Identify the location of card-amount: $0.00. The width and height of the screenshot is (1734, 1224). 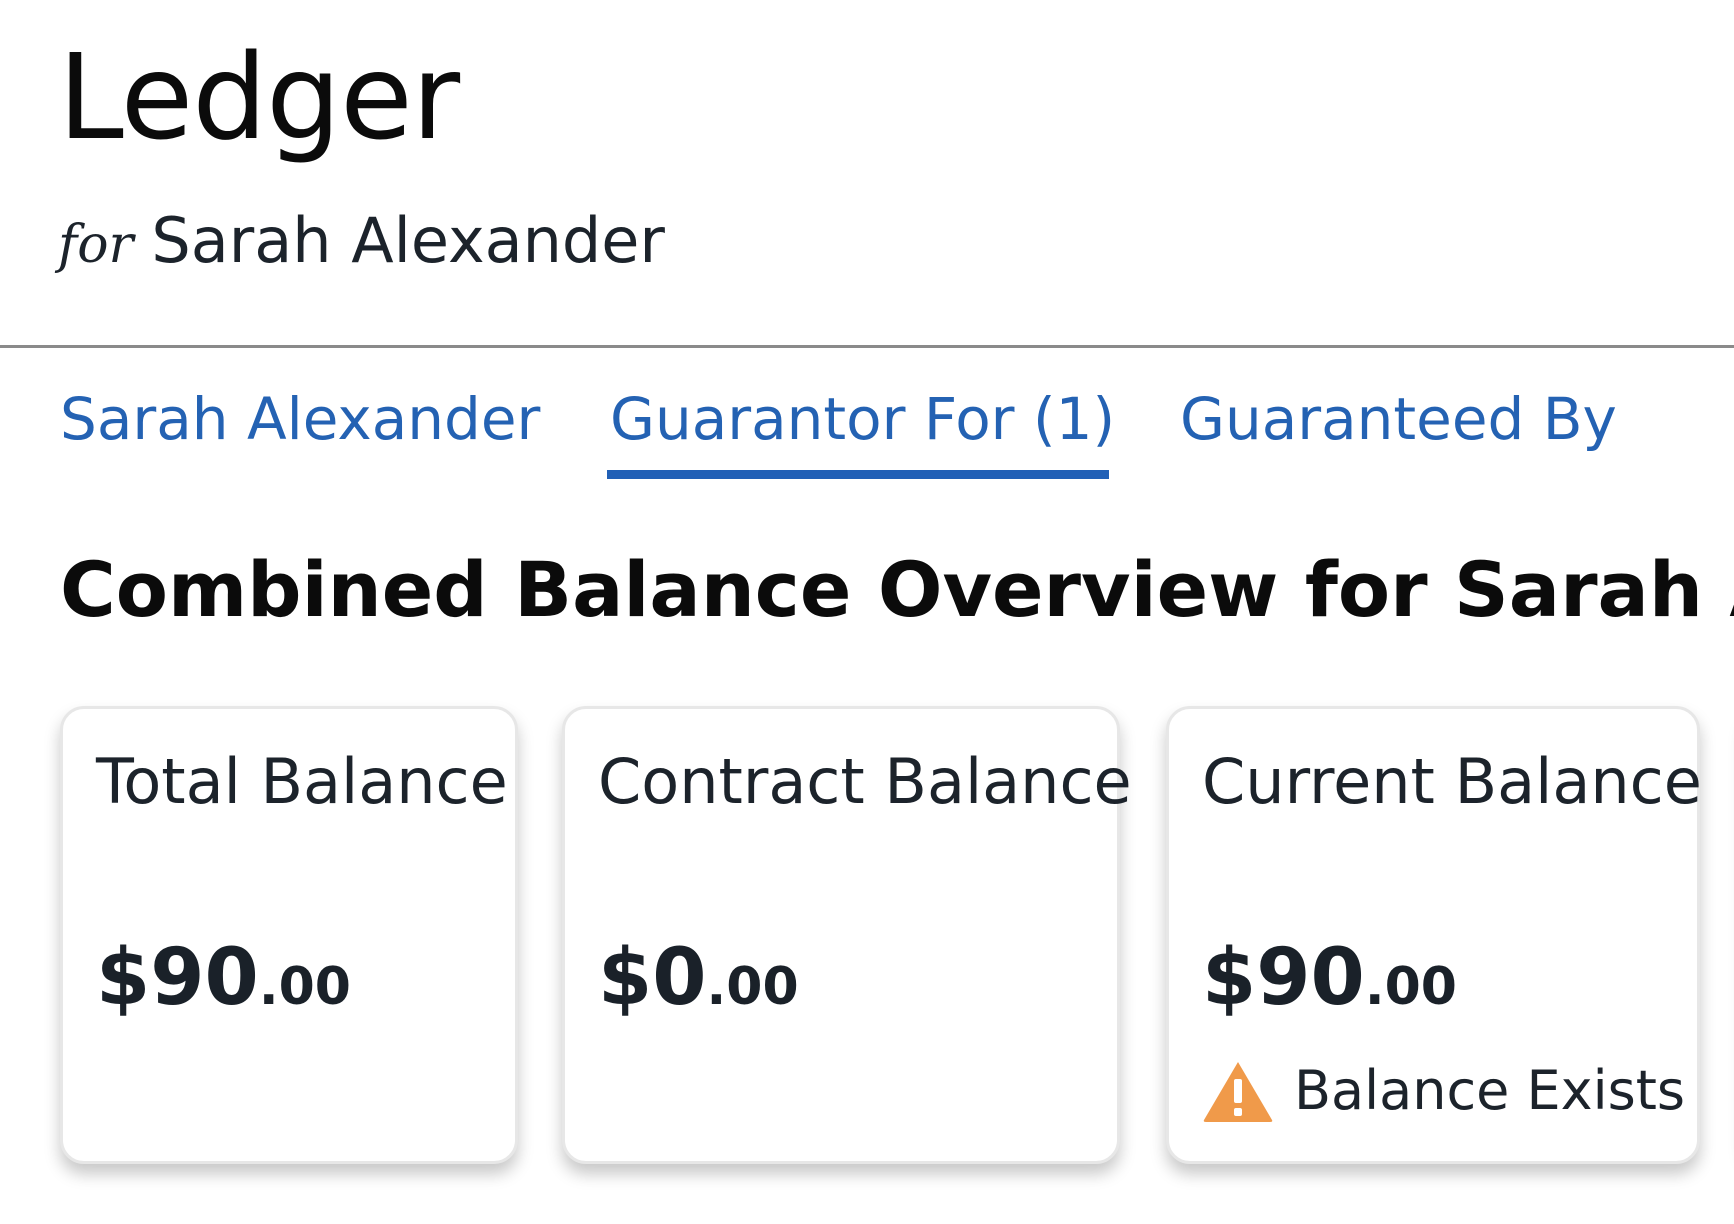
(698, 978).